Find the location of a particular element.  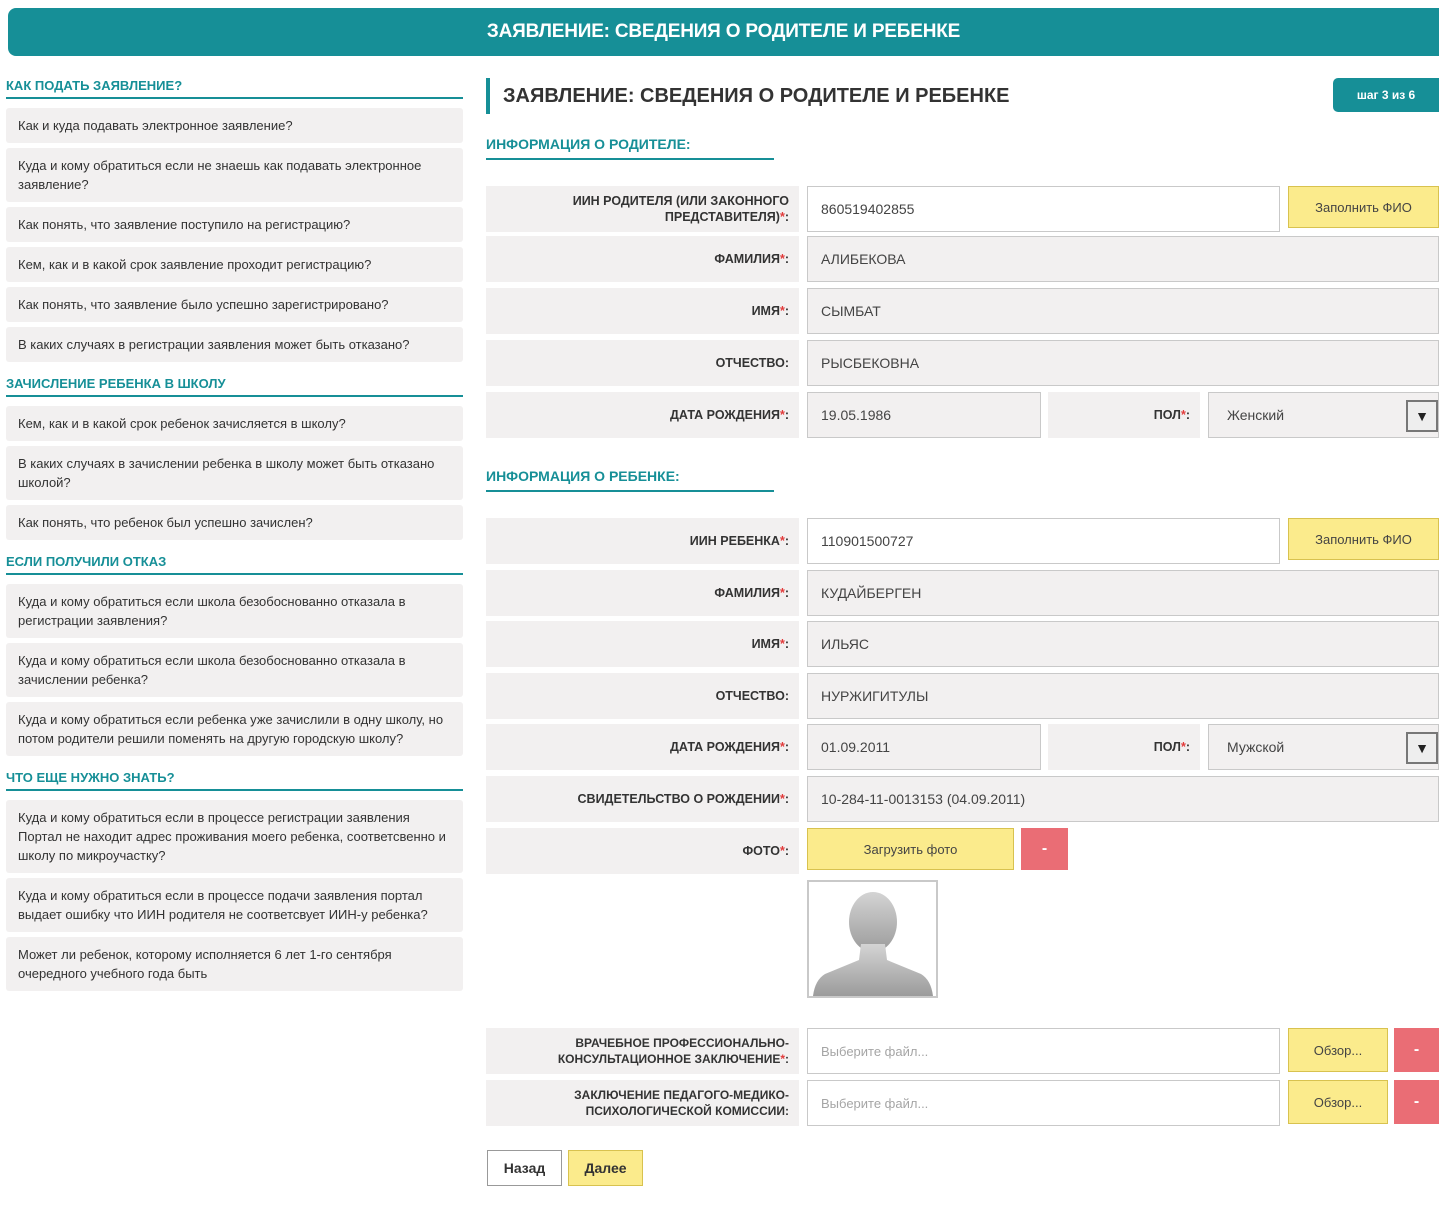

child-name-row: ИМЯ*: ИЛЬЯС is located at coordinates (962, 644).